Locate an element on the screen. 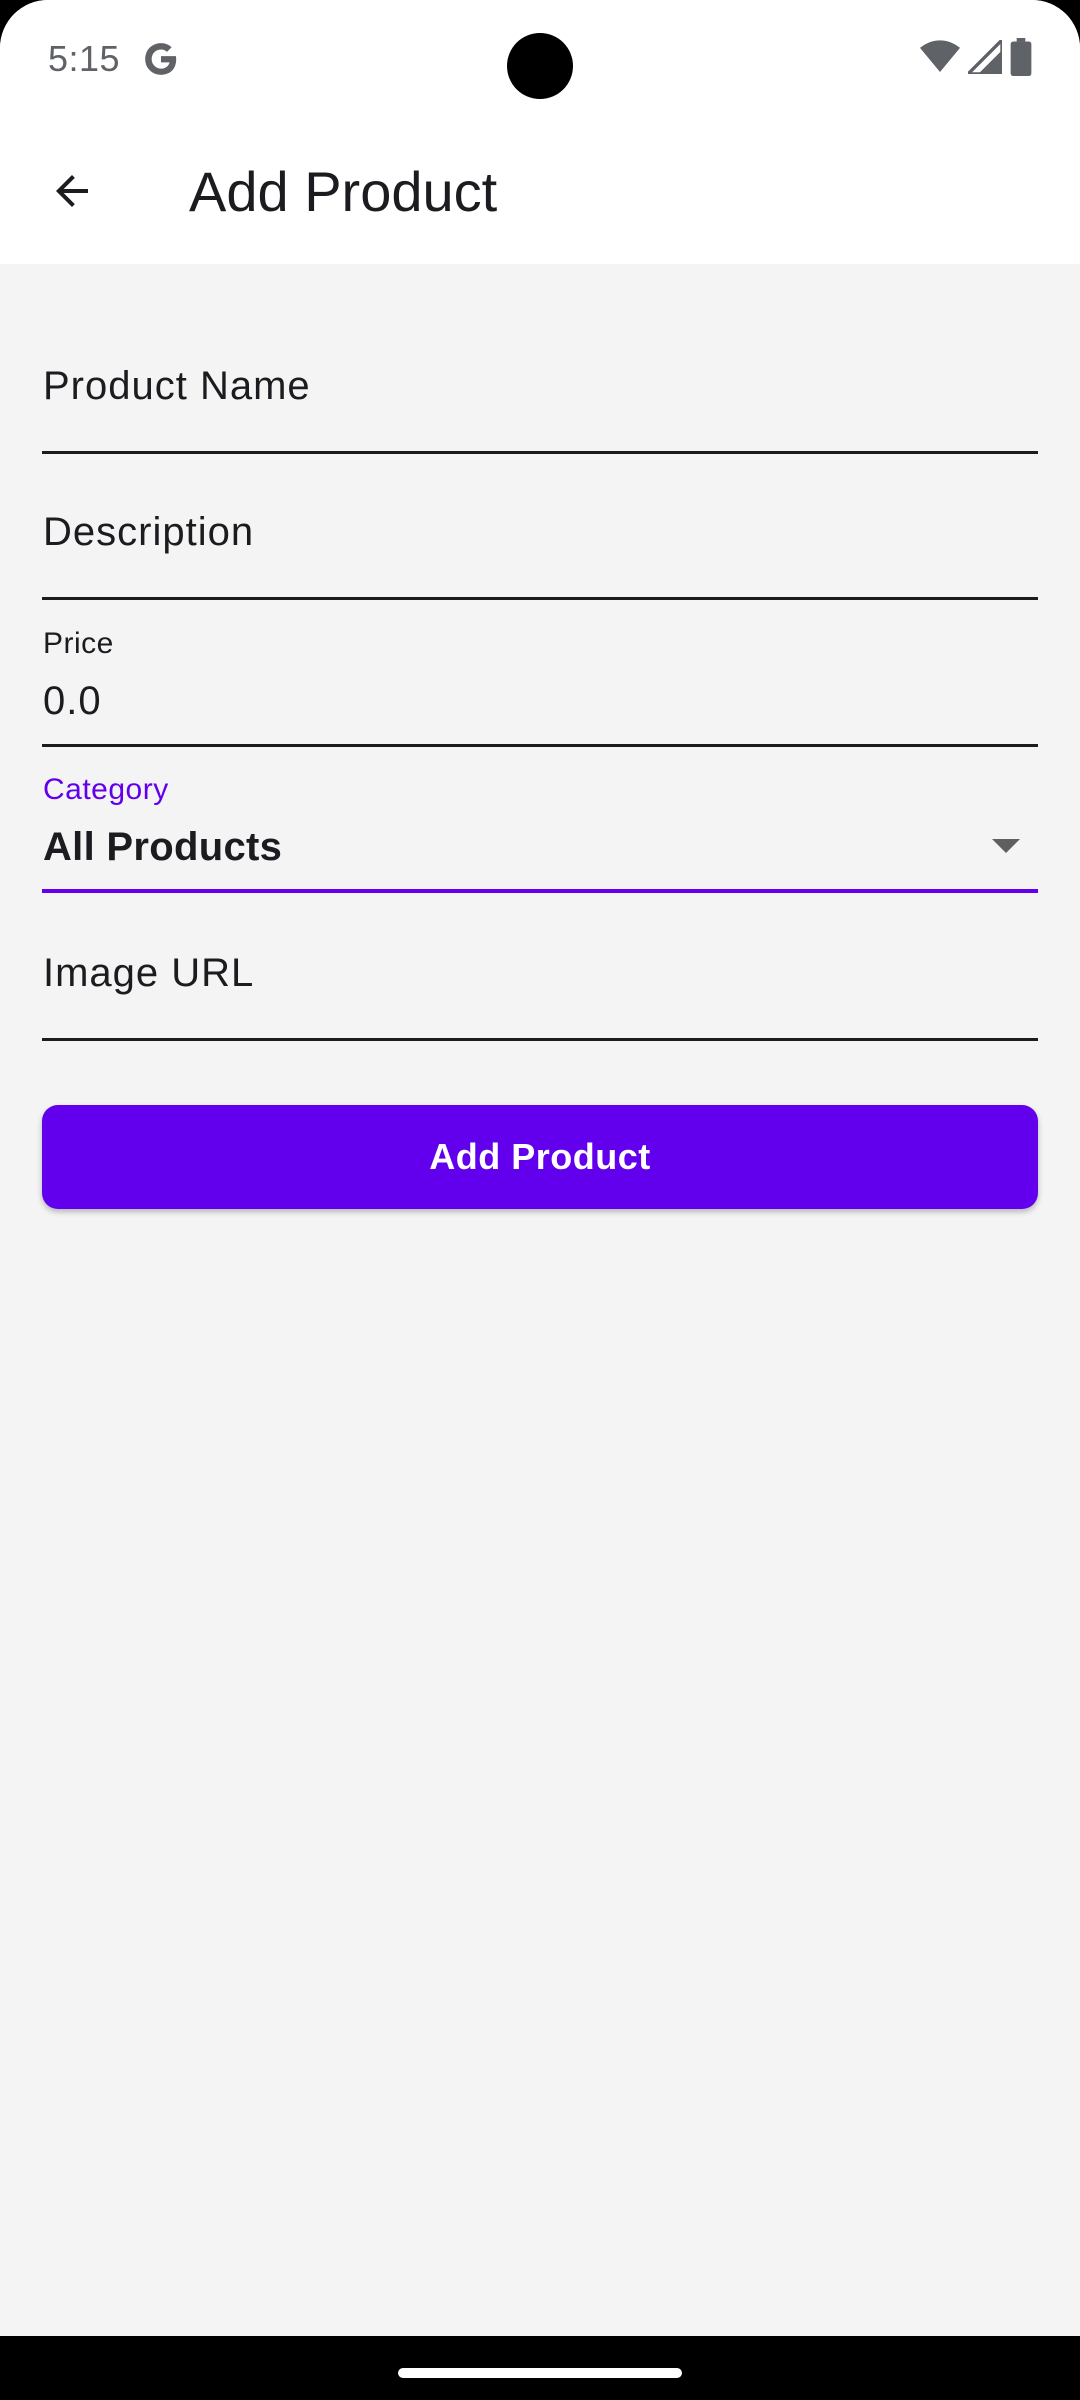 Image resolution: width=1080 pixels, height=2400 pixels. google-icon is located at coordinates (161, 59).